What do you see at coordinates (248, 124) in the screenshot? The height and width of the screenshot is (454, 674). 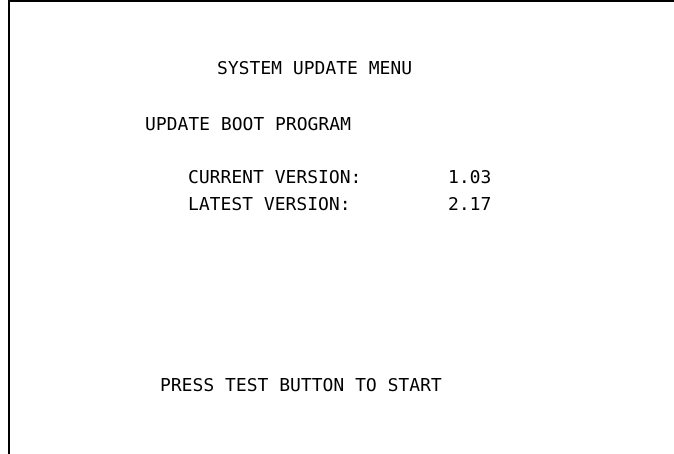 I see `menu-option-update-boot-program: UPDATE BOOT PROGRAM` at bounding box center [248, 124].